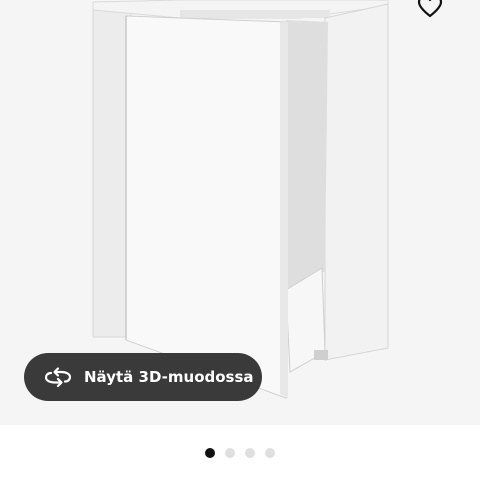 The width and height of the screenshot is (480, 480). I want to click on view-3d-button: Näytä 3D-muodossa, so click(143, 377).